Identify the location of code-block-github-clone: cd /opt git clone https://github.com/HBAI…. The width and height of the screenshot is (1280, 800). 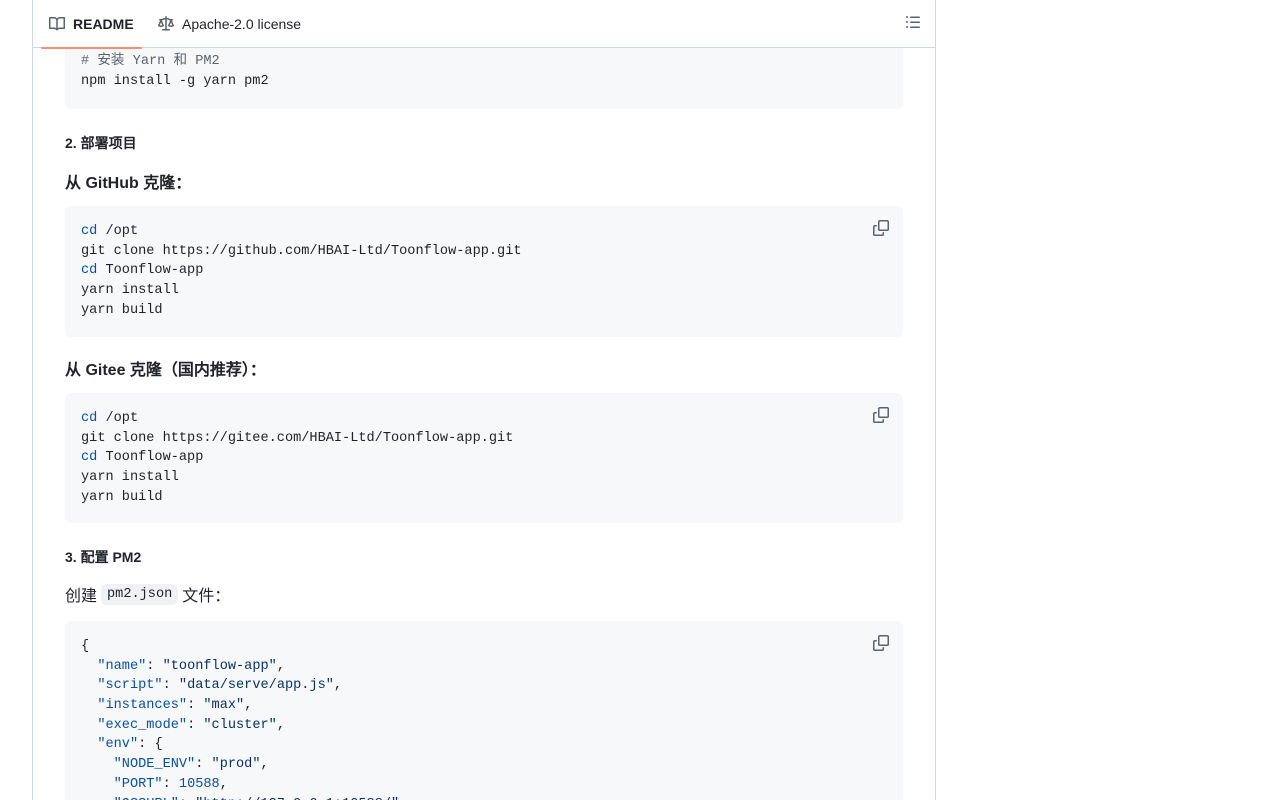
(484, 271).